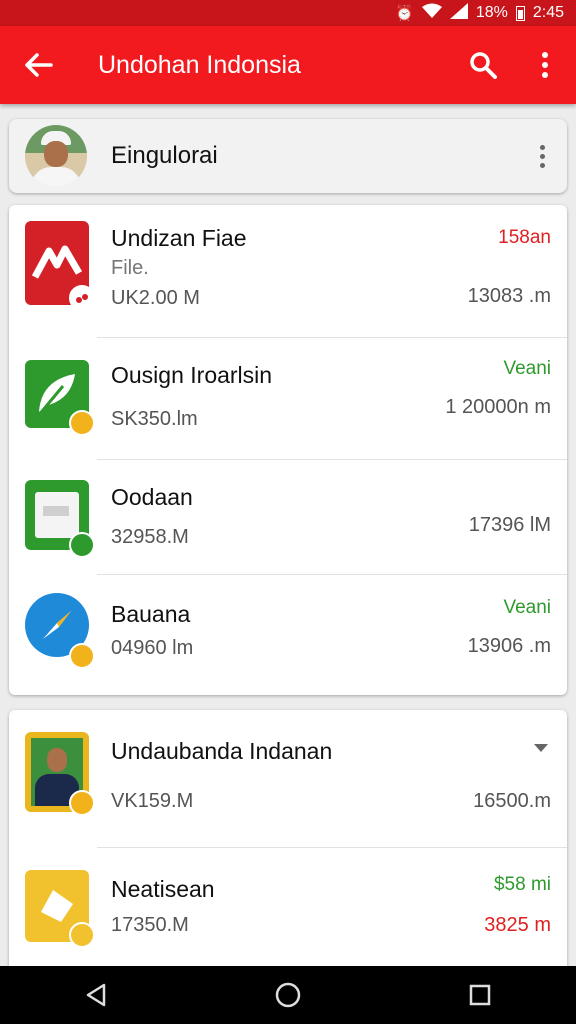 The image size is (576, 1024). I want to click on list-item: Oodaan 32958.M 17396 lM, so click(288, 517).